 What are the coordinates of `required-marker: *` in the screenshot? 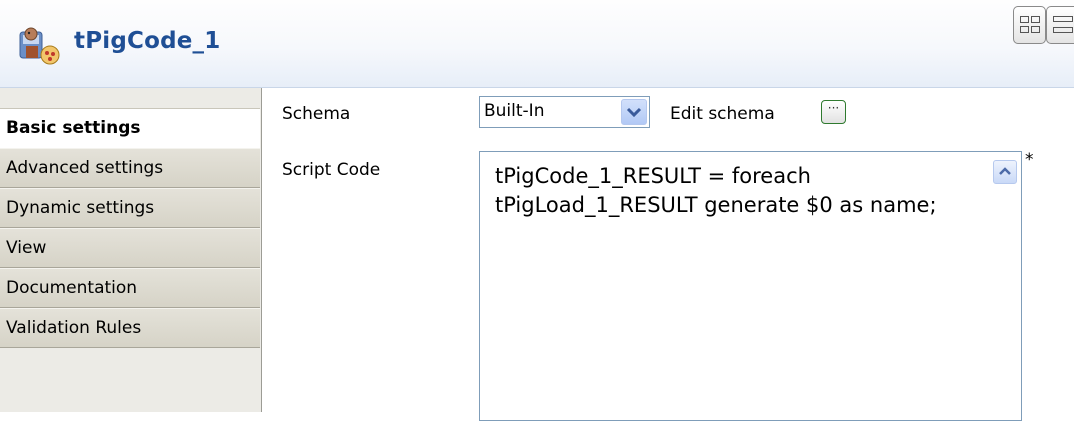 It's located at (1029, 160).